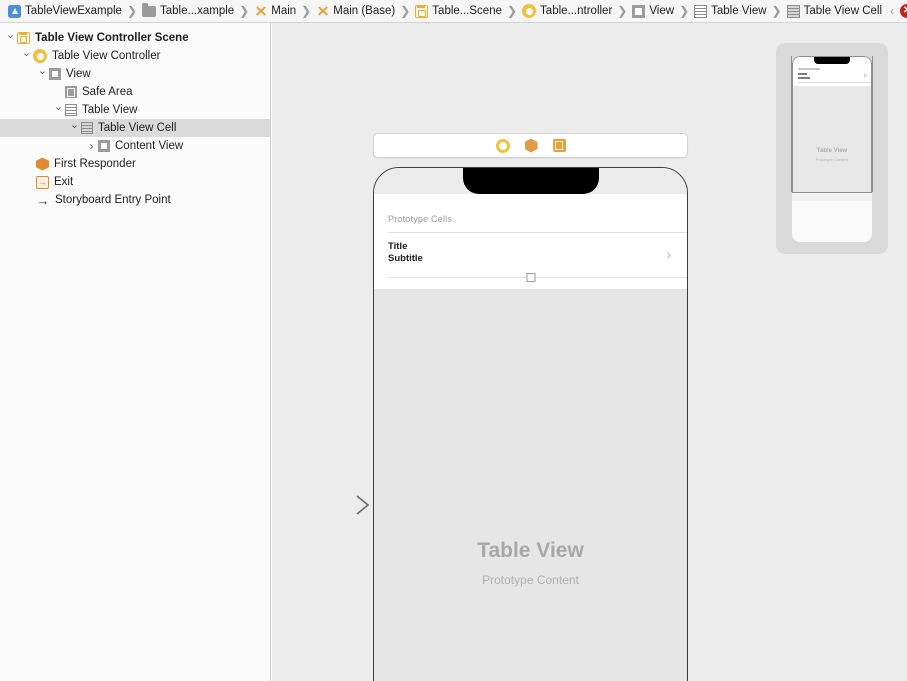 The width and height of the screenshot is (907, 681). What do you see at coordinates (110, 110) in the screenshot?
I see `outline-row-label: Table View` at bounding box center [110, 110].